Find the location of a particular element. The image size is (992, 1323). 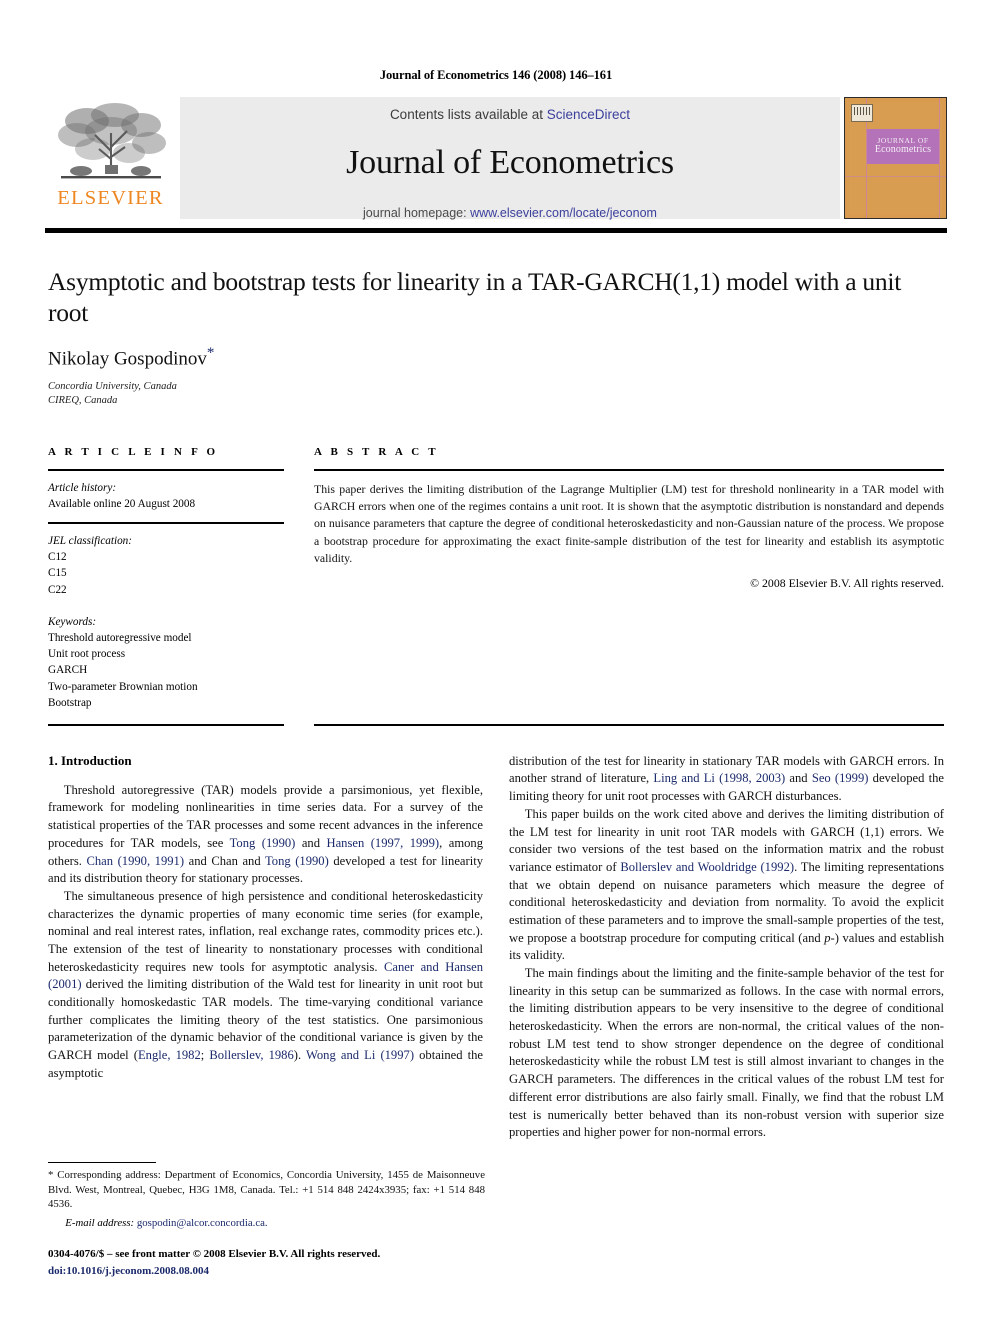

jel-item: C15 is located at coordinates (57, 573).